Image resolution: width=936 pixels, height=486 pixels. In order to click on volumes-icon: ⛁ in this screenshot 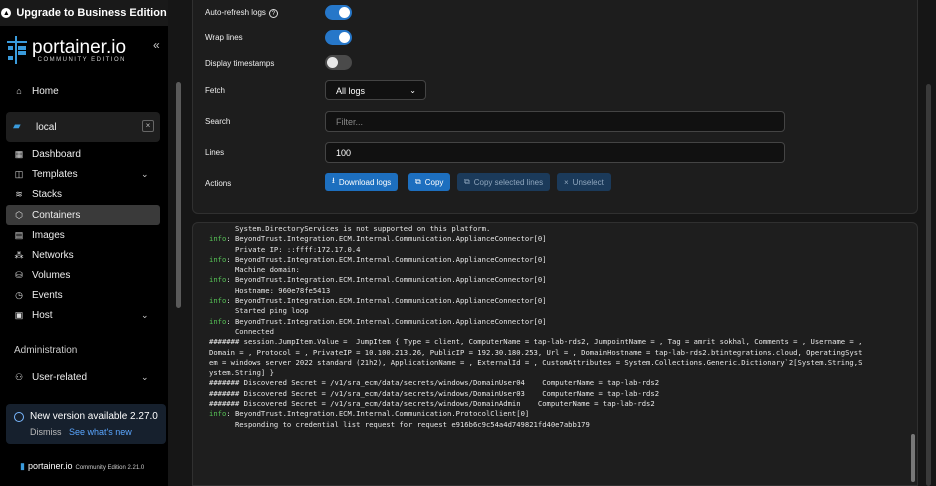, I will do `click(19, 275)`.